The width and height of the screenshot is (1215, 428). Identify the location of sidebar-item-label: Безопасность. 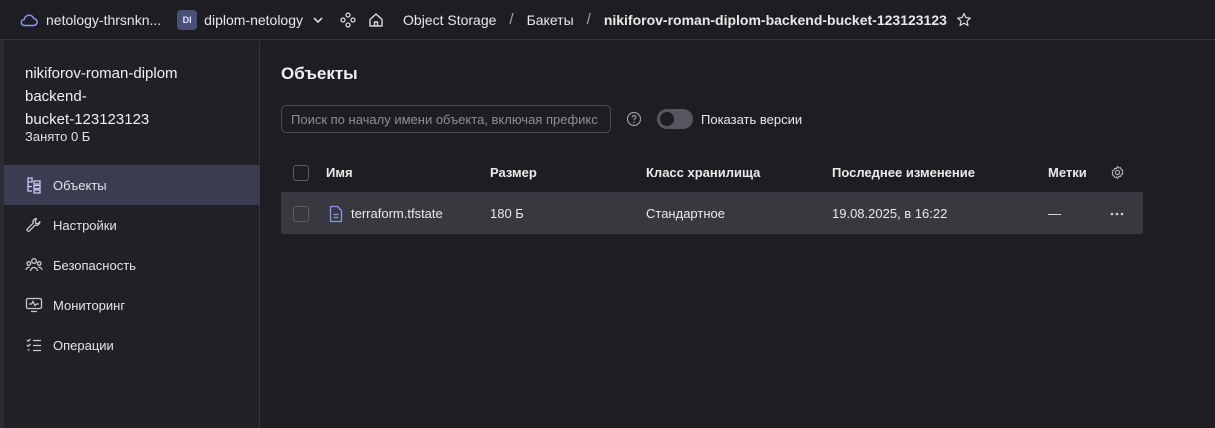
(94, 265).